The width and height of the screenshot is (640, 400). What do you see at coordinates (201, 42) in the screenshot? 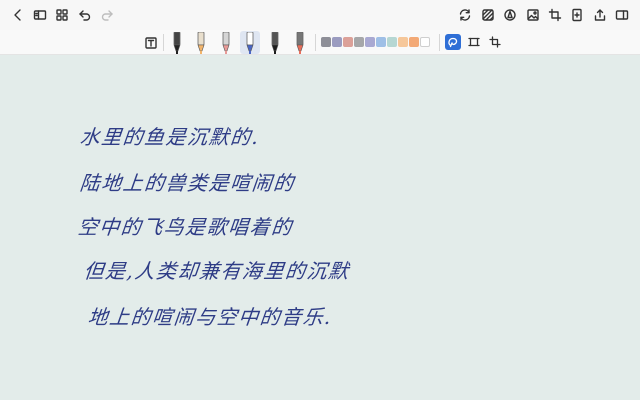
I see `highlighter-icon` at bounding box center [201, 42].